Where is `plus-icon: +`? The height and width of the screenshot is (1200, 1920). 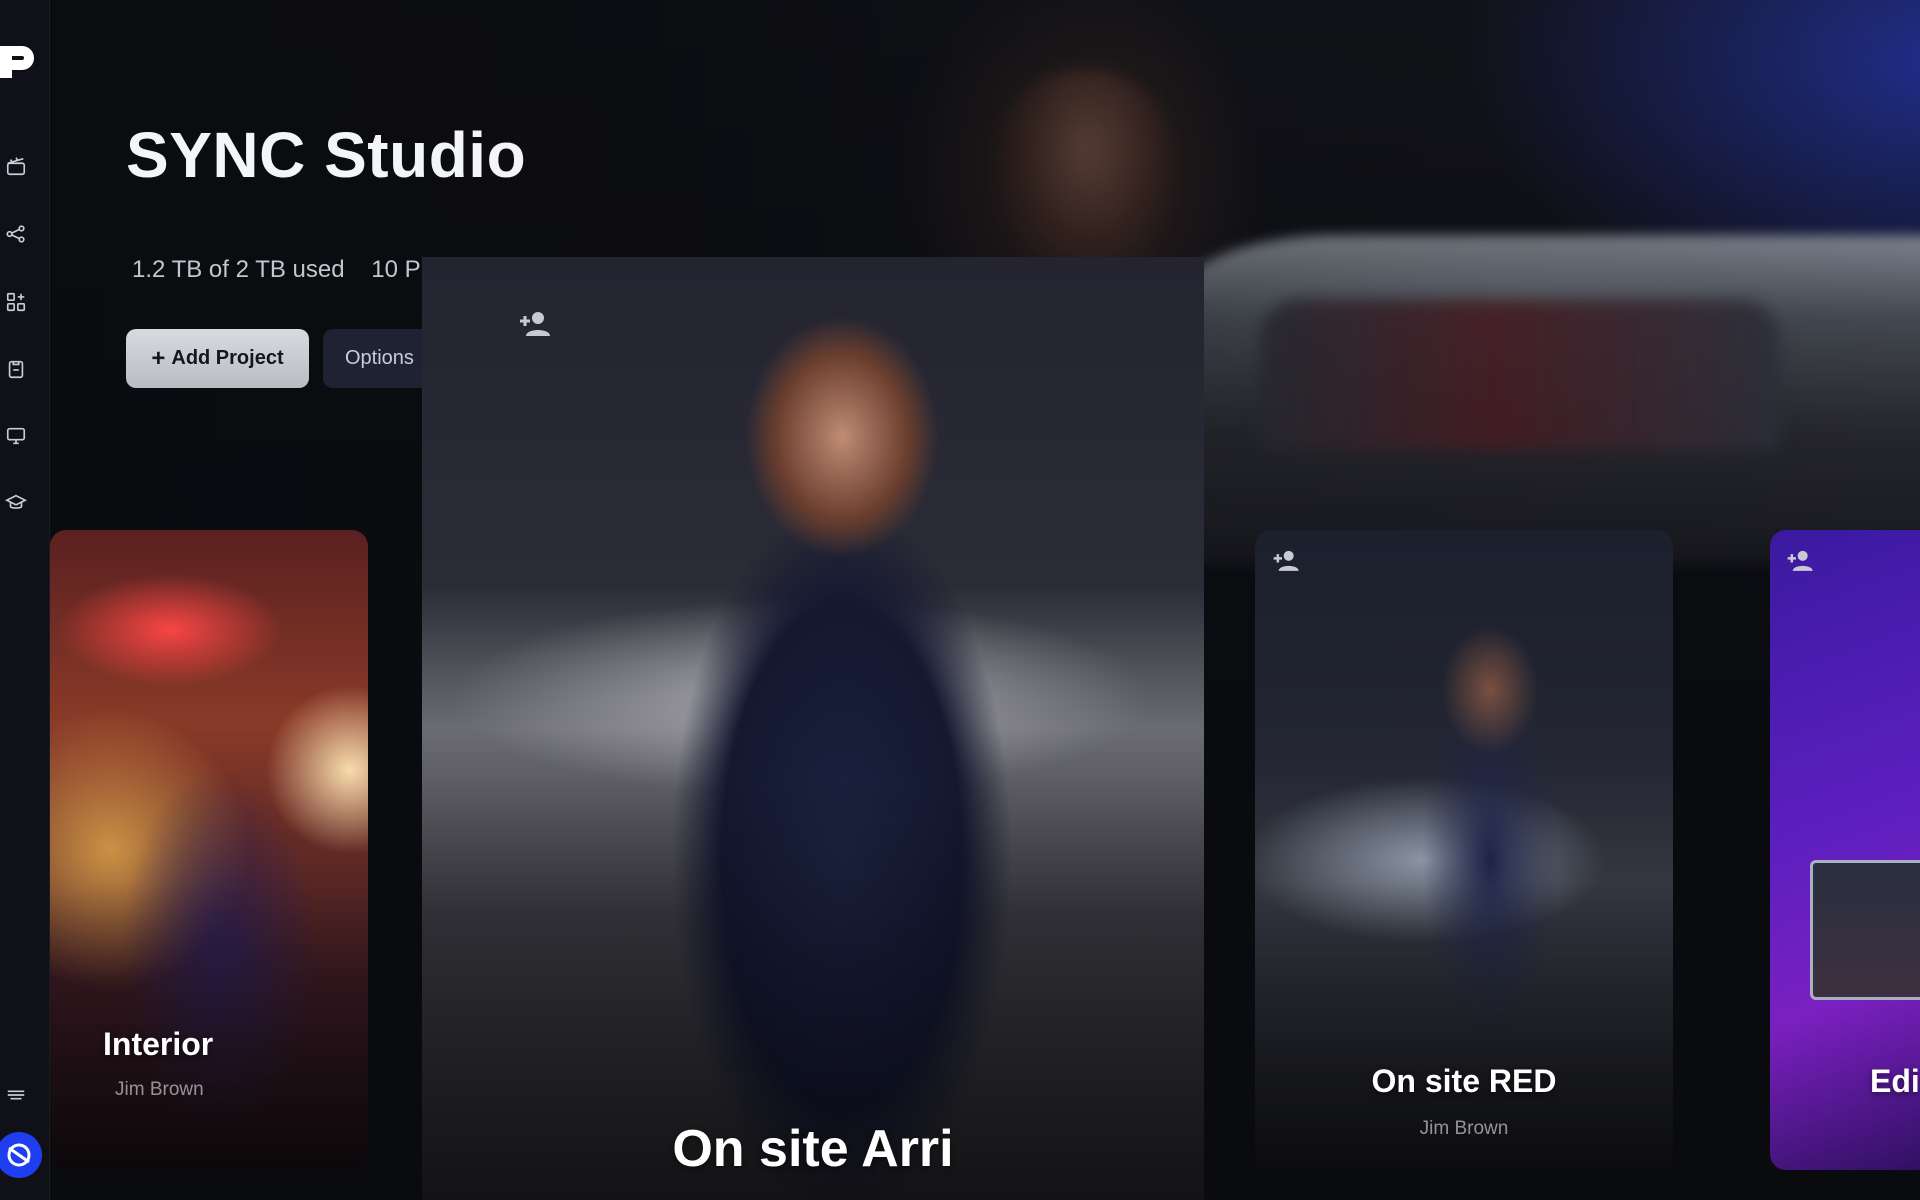 plus-icon: + is located at coordinates (158, 358).